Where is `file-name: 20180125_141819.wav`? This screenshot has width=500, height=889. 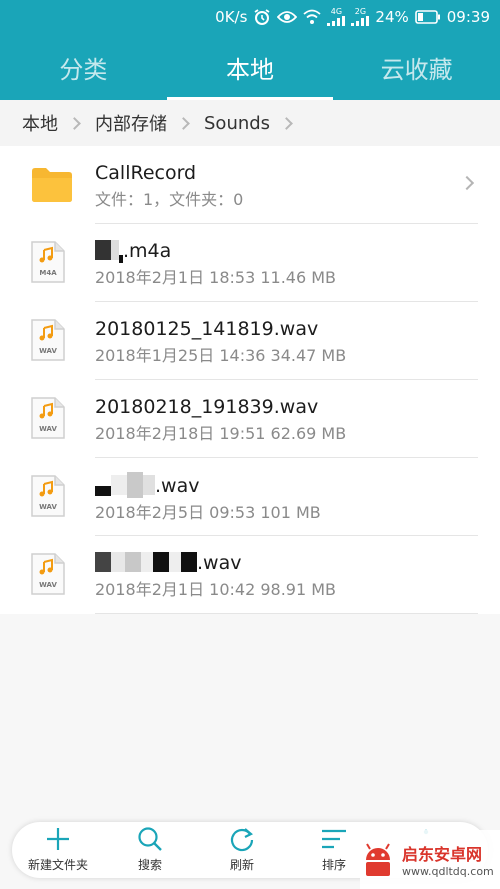 file-name: 20180125_141819.wav is located at coordinates (207, 329).